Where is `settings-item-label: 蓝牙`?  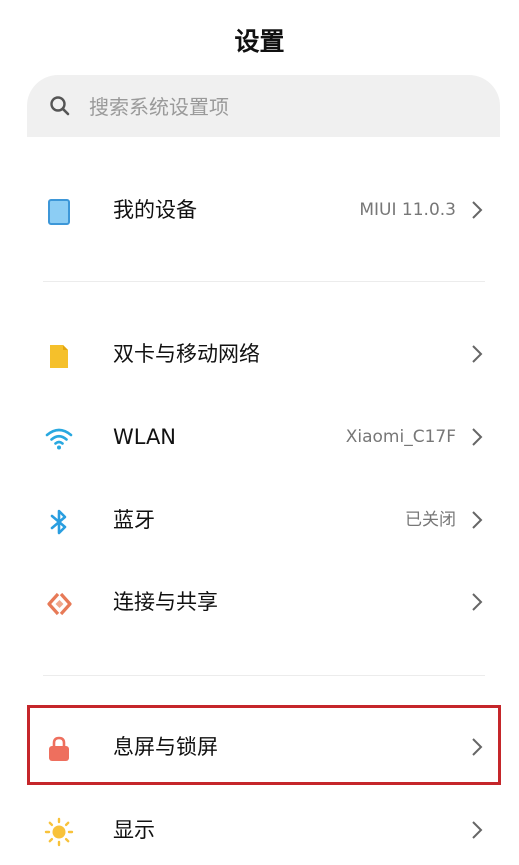
settings-item-label: 蓝牙 is located at coordinates (134, 520).